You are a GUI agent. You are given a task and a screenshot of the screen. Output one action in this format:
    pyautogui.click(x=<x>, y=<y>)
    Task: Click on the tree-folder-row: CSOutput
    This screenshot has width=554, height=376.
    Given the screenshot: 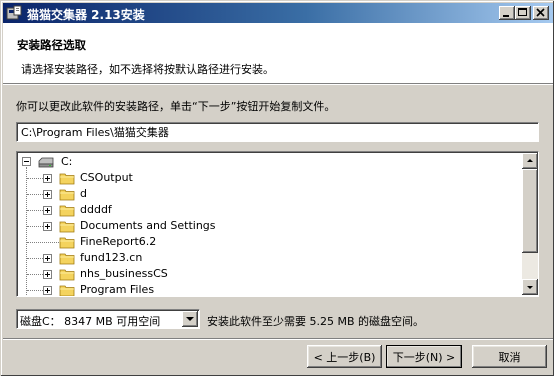 What is the action you would take?
    pyautogui.click(x=269, y=178)
    